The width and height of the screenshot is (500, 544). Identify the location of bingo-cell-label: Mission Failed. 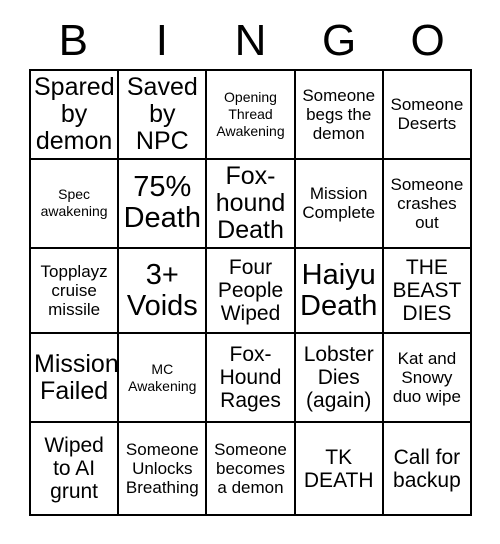
(76, 377).